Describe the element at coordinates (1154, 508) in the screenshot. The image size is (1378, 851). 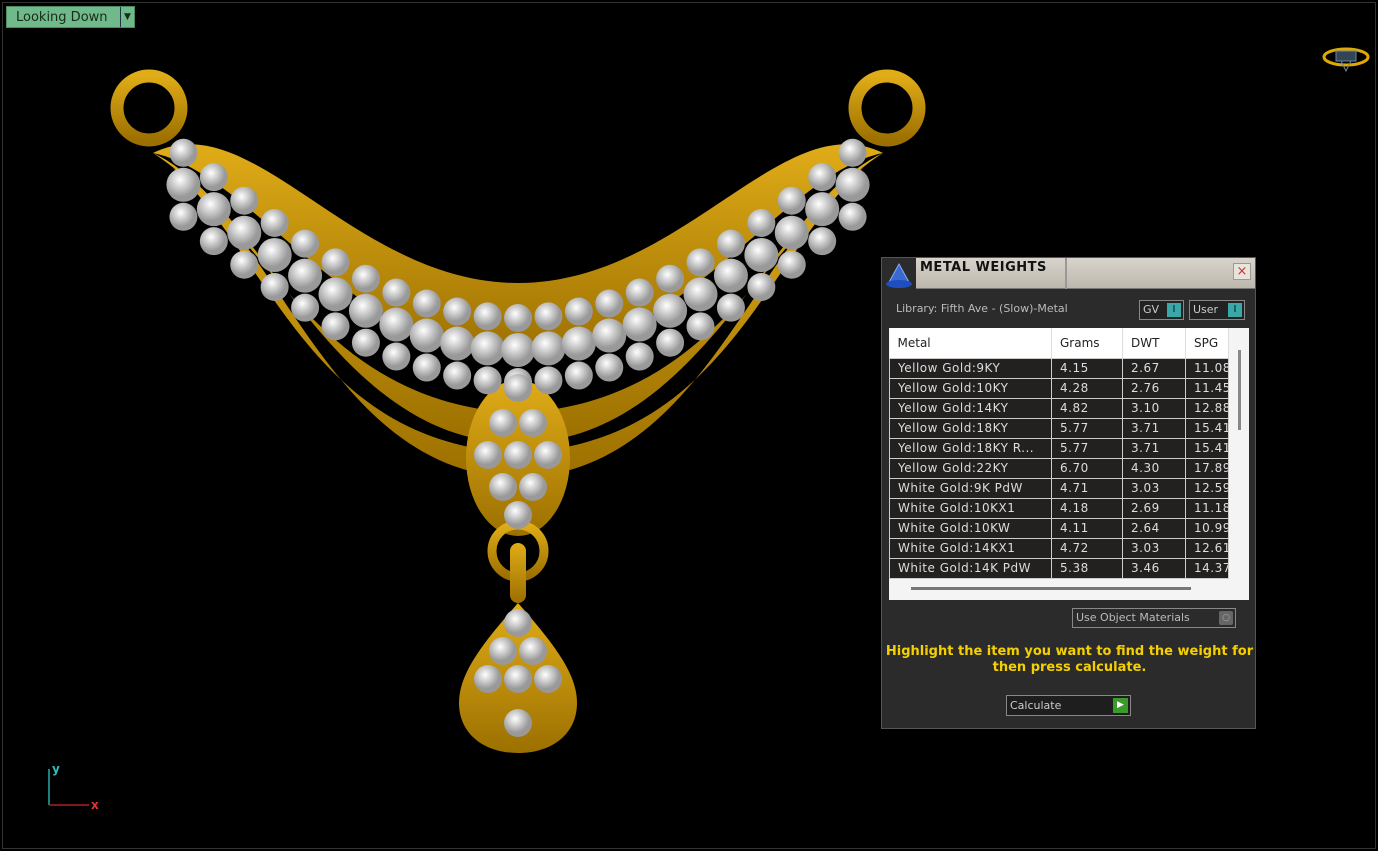
I see `cell-dwt: 2.69` at that location.